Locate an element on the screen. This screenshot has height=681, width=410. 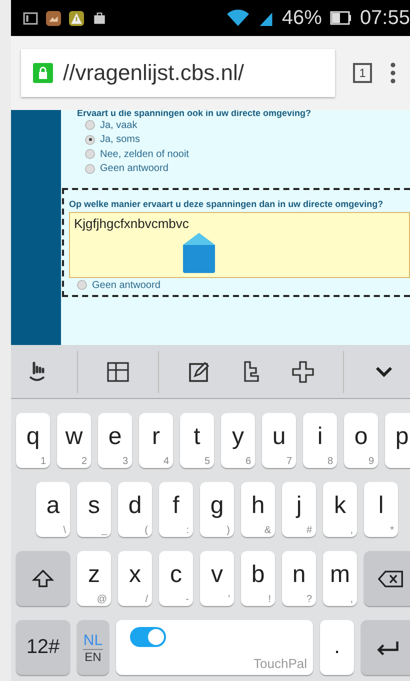
image-icon is located at coordinates (53, 18).